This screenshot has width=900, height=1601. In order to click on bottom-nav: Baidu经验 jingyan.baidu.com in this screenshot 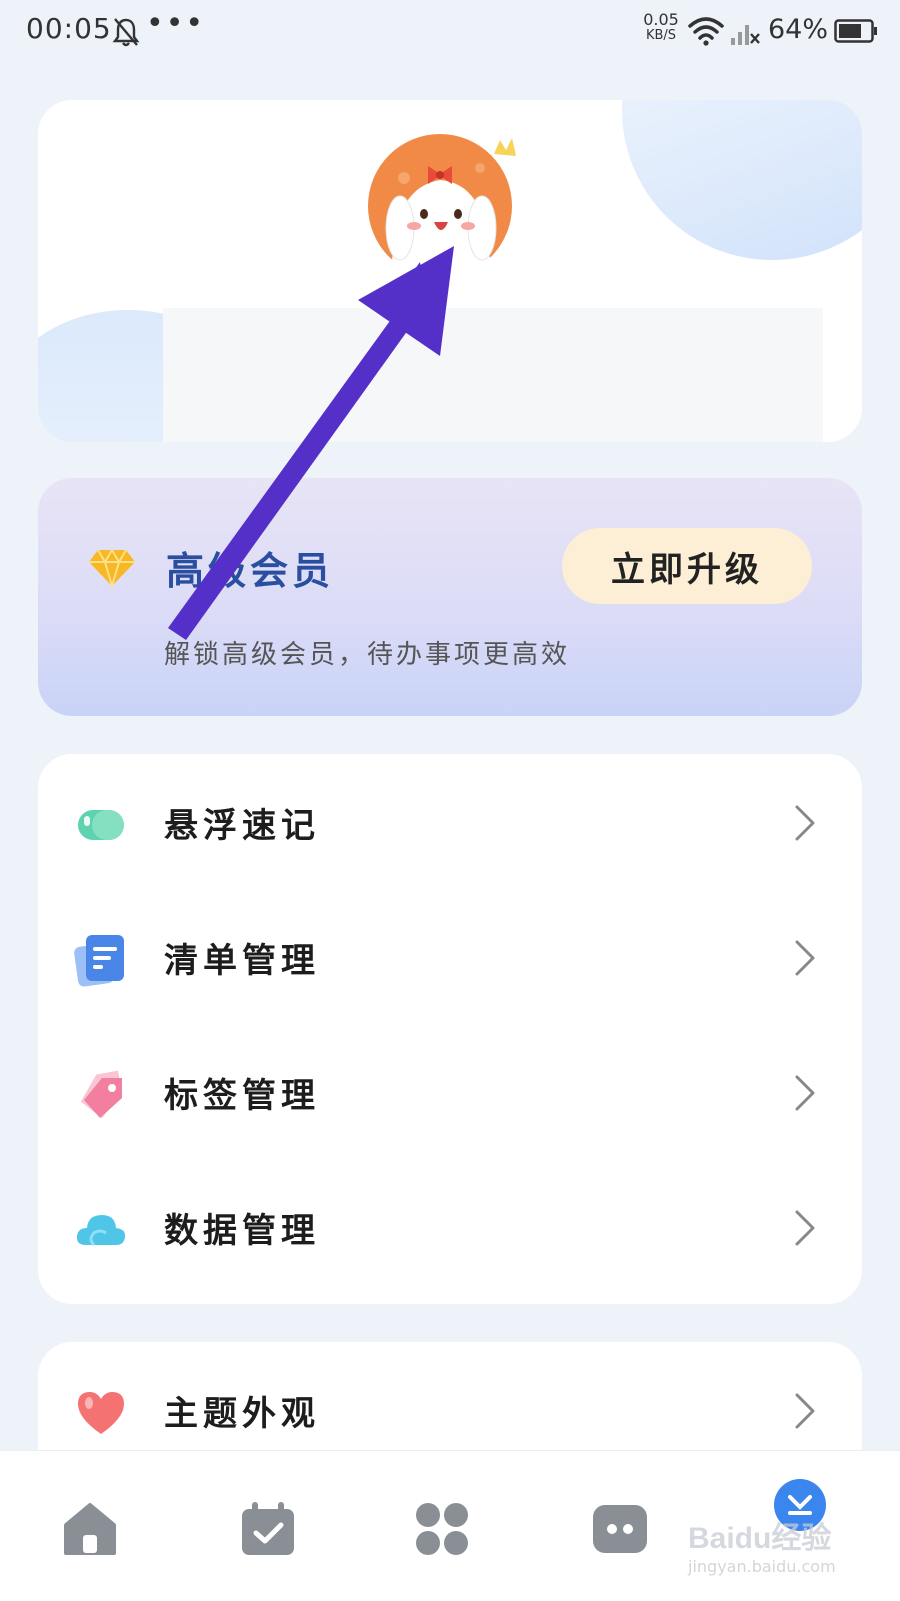, I will do `click(450, 1525)`.